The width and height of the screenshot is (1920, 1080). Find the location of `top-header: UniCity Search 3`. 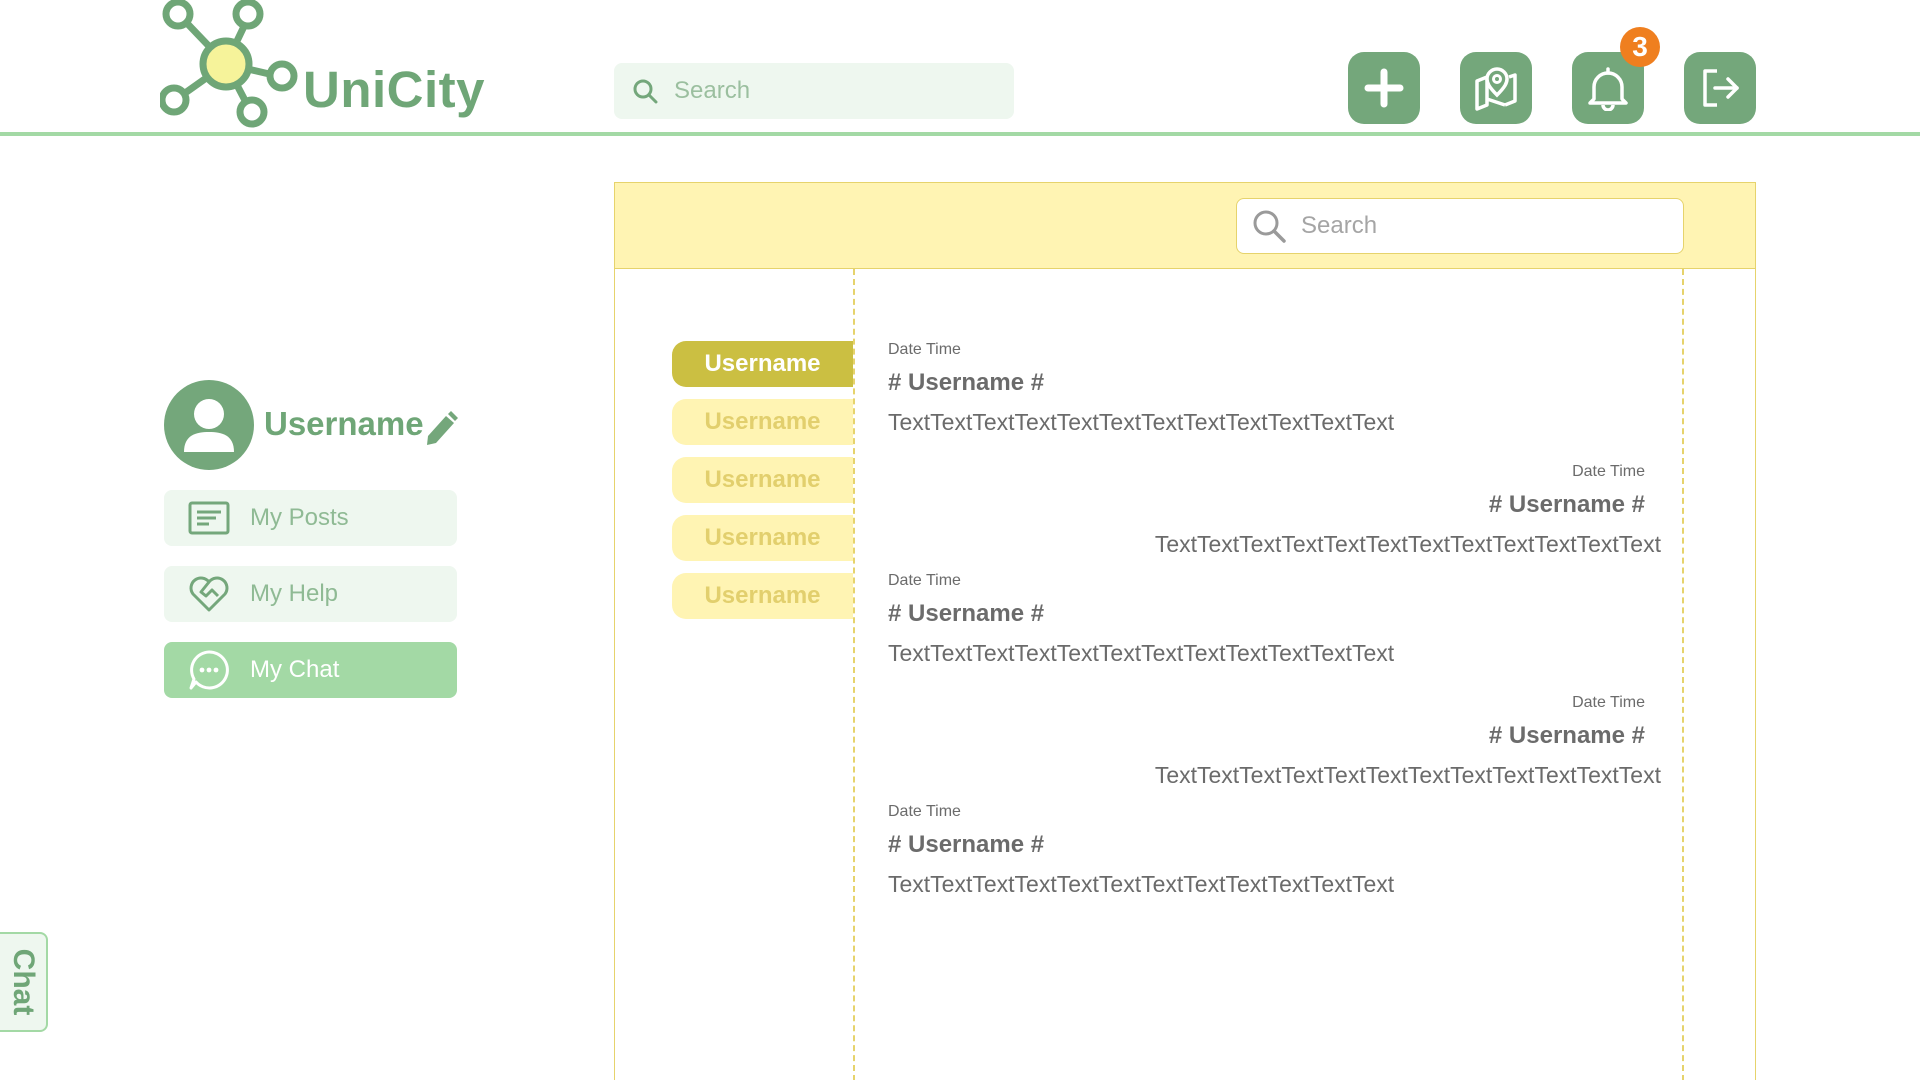

top-header: UniCity Search 3 is located at coordinates (960, 68).